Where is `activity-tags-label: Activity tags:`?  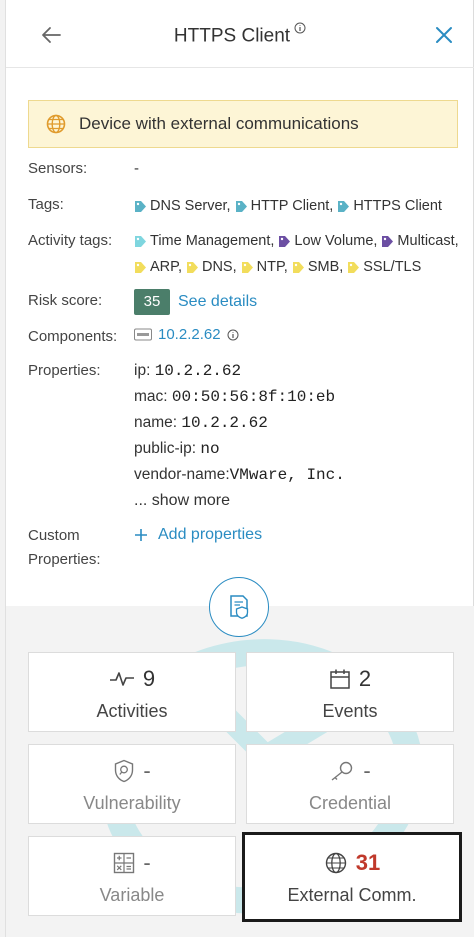 activity-tags-label: Activity tags: is located at coordinates (70, 240).